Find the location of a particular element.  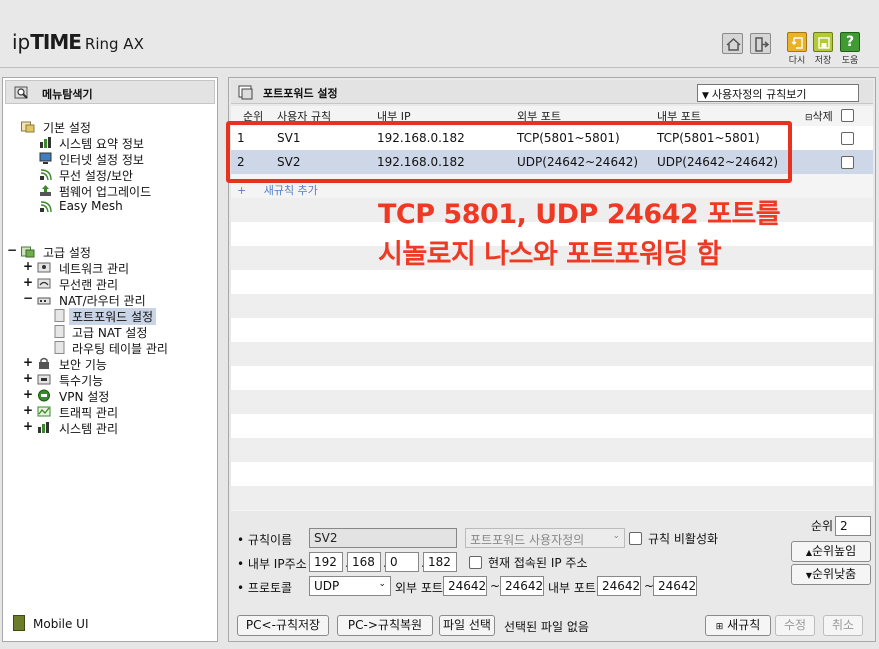

special-icon is located at coordinates (44, 379).